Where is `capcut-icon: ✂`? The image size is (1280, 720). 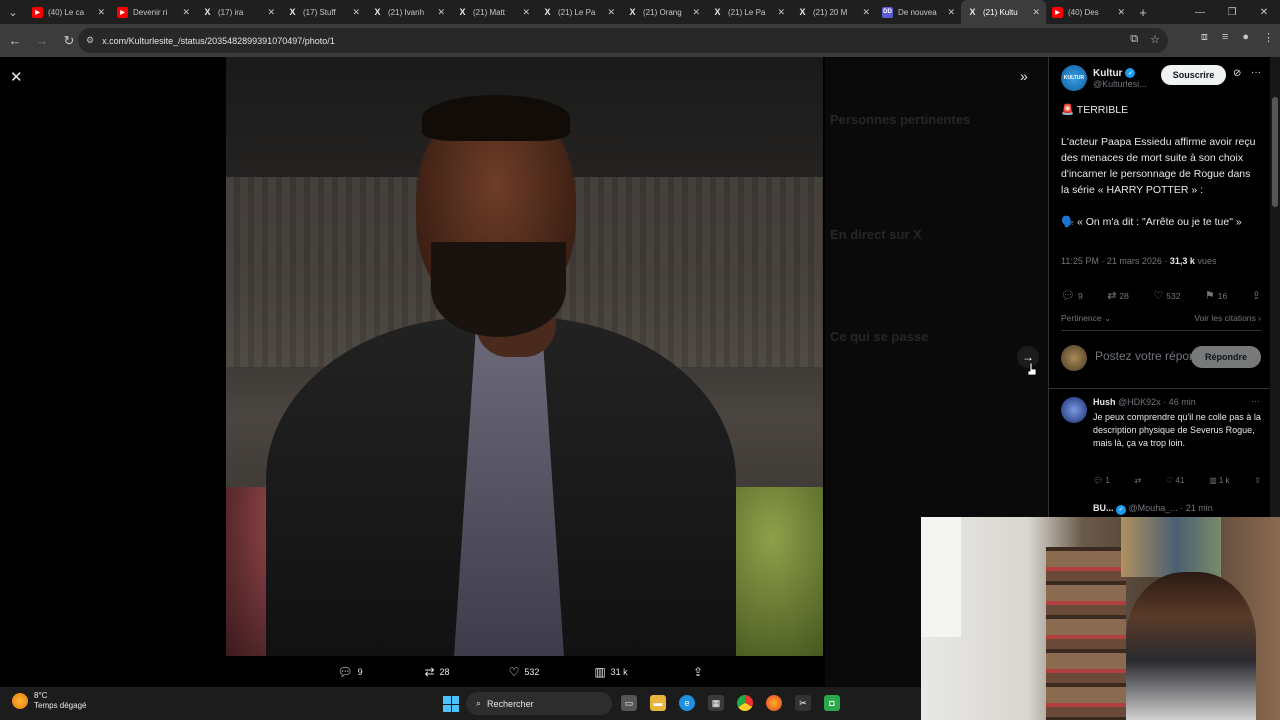 capcut-icon: ✂ is located at coordinates (803, 703).